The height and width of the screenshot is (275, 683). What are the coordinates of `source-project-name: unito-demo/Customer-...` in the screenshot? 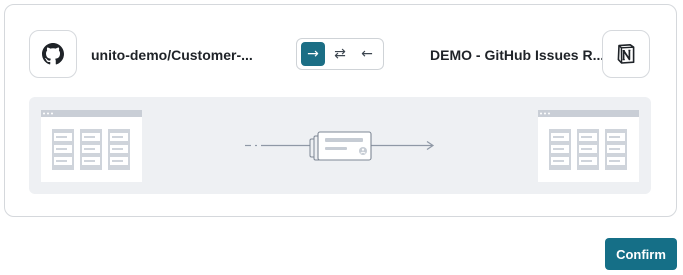 It's located at (172, 55).